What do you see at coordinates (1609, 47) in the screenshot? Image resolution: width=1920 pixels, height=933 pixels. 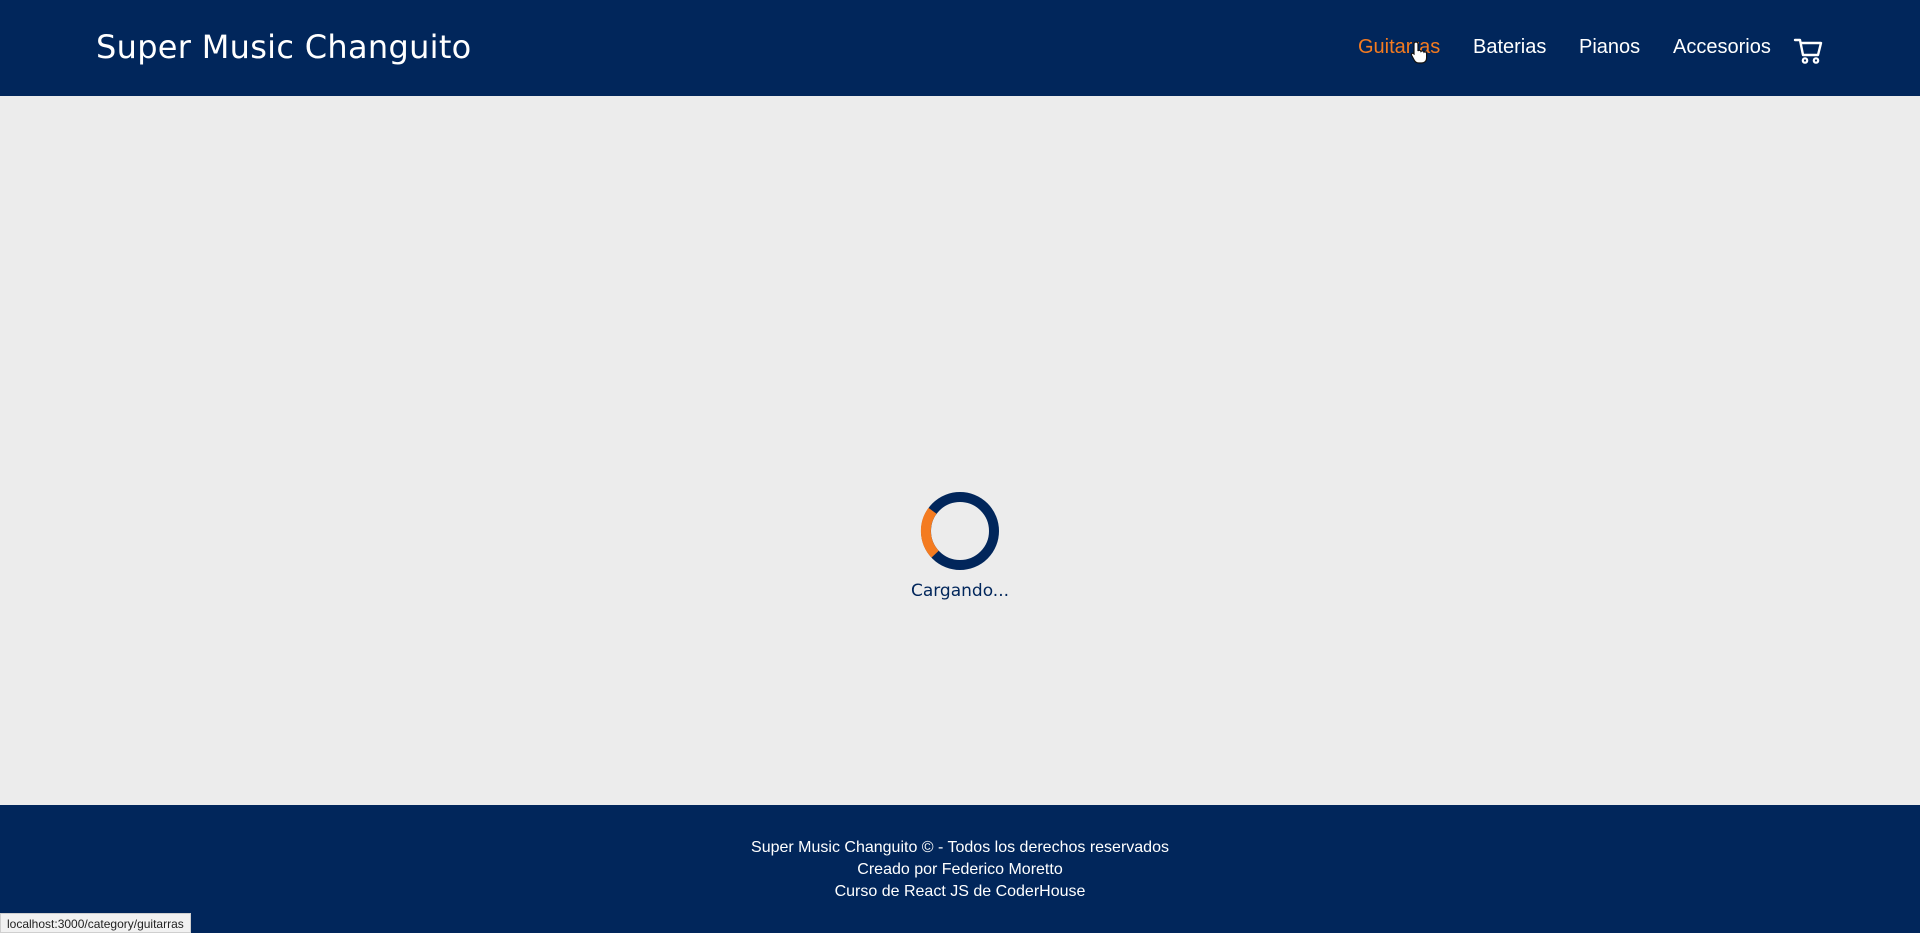 I see `nav-link-pianos: Pianos` at bounding box center [1609, 47].